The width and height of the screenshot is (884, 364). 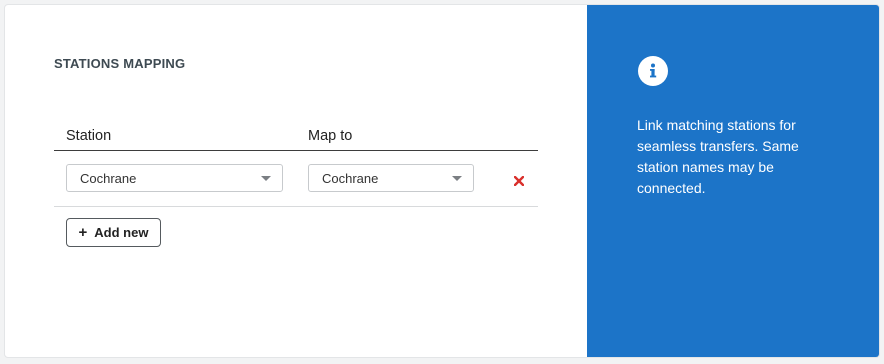 I want to click on section-title: STATIONS MAPPING, so click(x=120, y=63).